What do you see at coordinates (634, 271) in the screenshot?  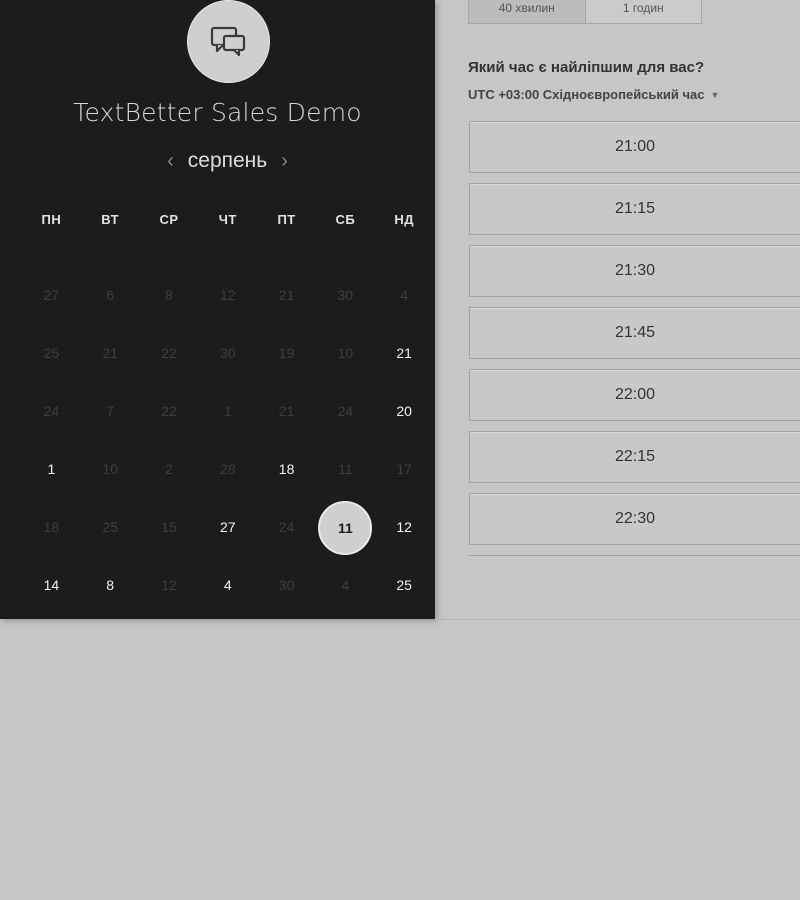 I see `time-slot-button: 21:30` at bounding box center [634, 271].